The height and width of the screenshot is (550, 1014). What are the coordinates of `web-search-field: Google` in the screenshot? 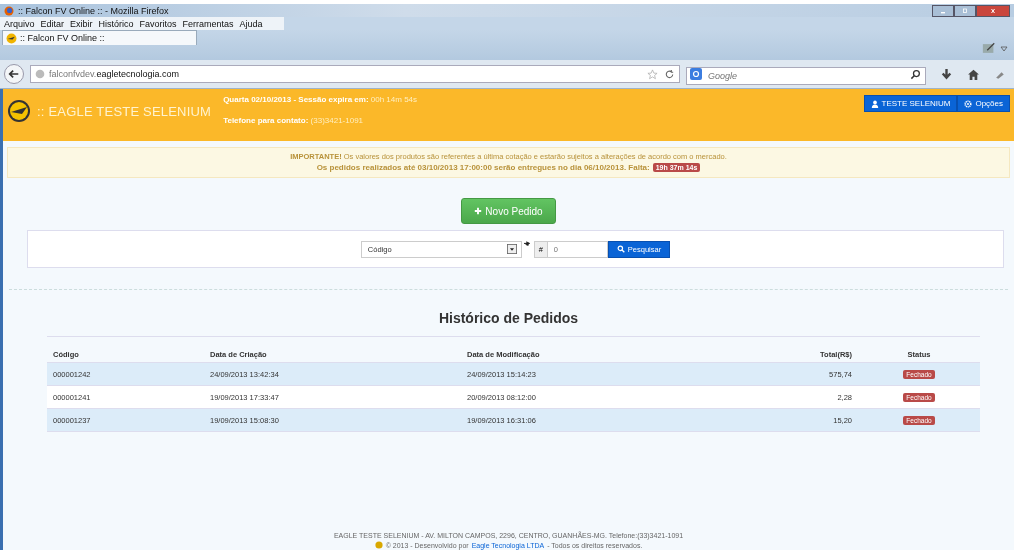 It's located at (806, 76).